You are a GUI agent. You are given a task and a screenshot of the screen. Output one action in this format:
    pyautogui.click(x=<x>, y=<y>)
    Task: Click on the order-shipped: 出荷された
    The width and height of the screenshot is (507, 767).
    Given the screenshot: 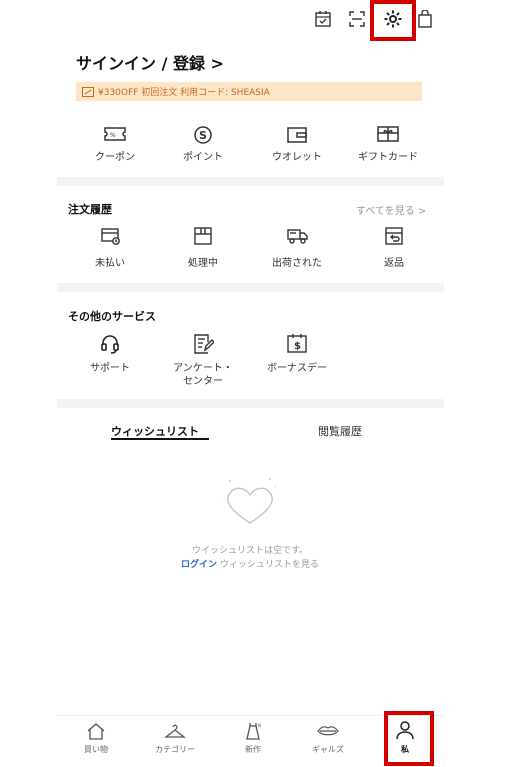 What is the action you would take?
    pyautogui.click(x=297, y=263)
    